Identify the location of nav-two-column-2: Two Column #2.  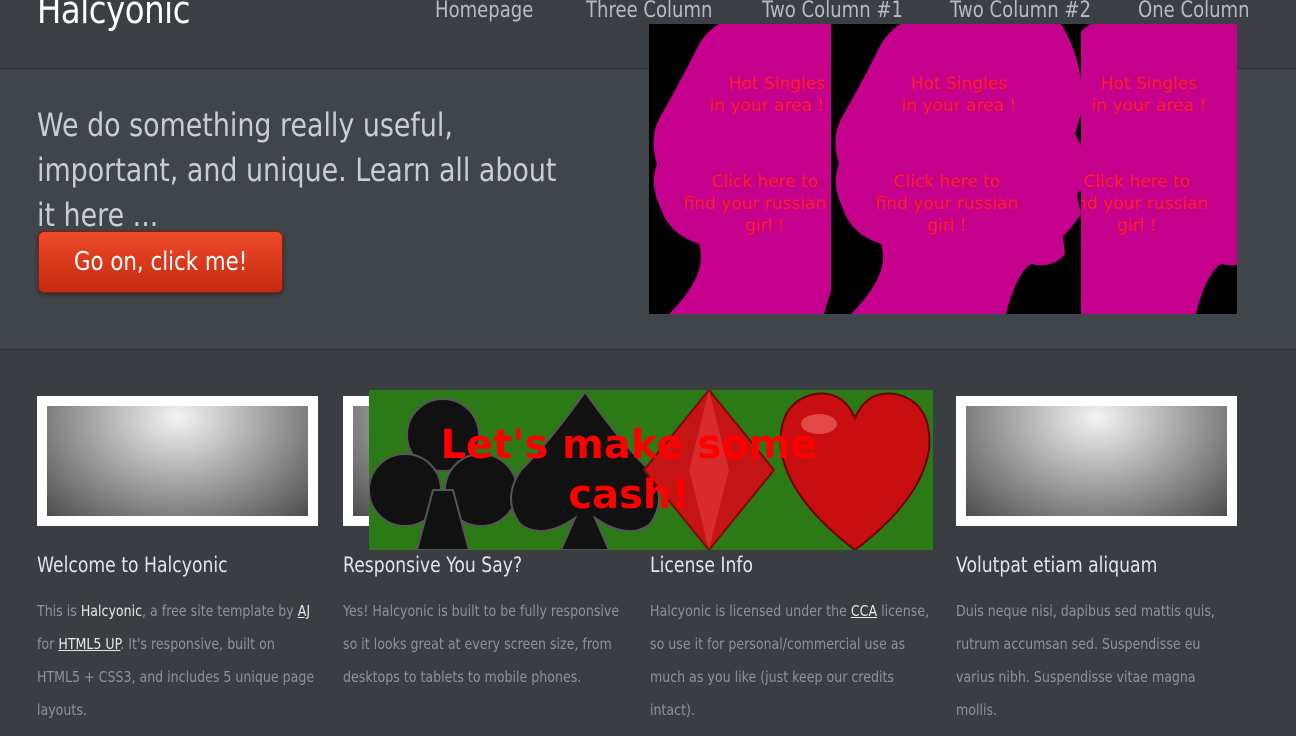
(1020, 11).